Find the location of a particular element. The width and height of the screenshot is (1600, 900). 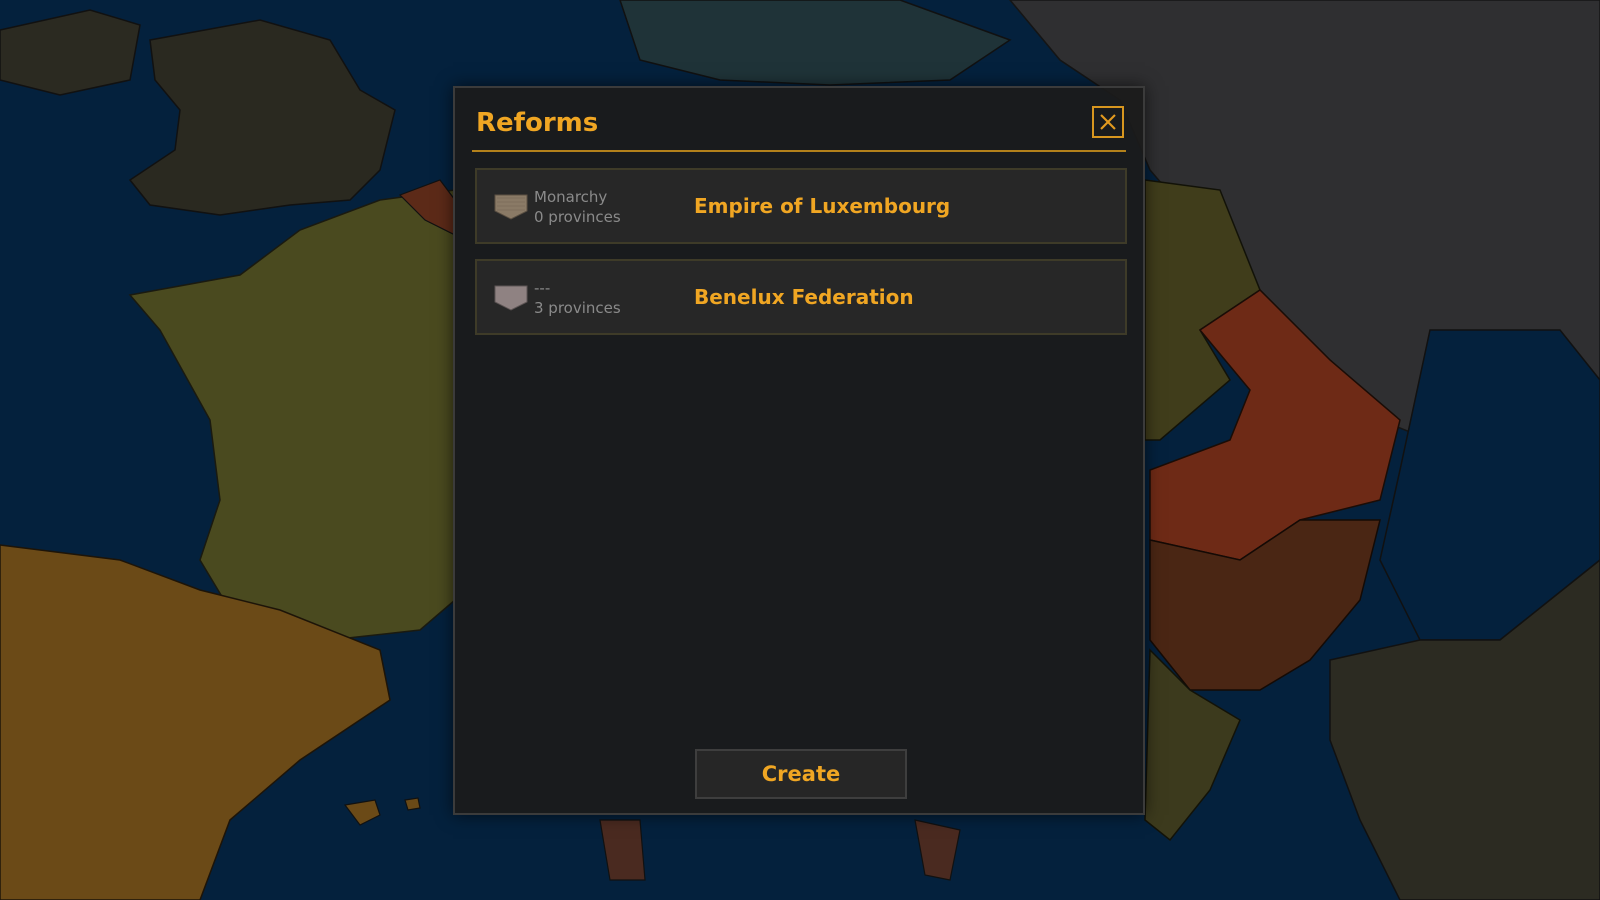

region-france is located at coordinates (292, 415).